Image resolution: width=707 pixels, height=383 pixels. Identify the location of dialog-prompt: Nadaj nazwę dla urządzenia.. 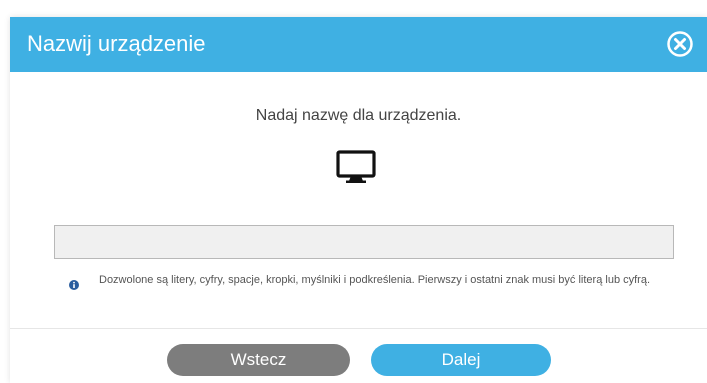
(358, 115).